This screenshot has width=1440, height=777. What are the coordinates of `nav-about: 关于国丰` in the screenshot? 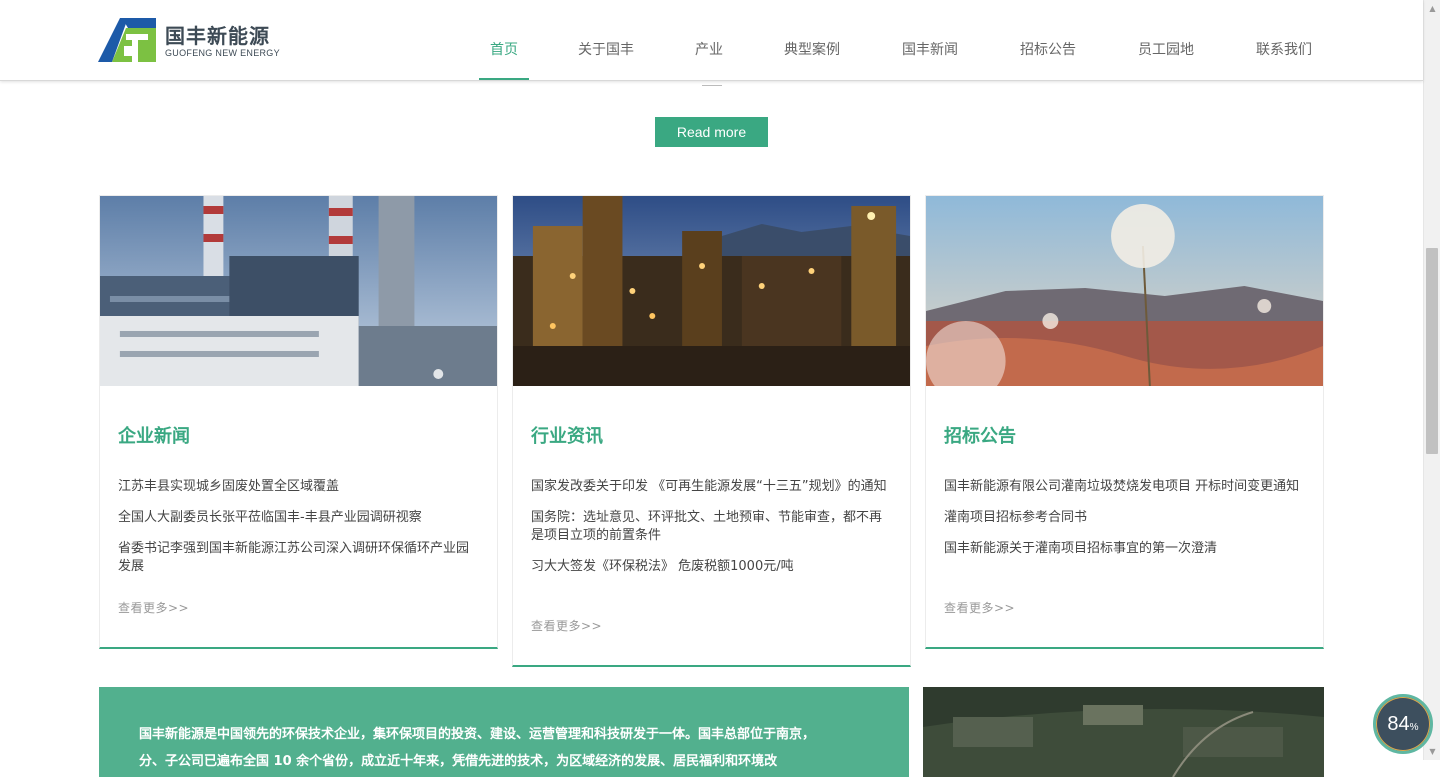 It's located at (606, 40).